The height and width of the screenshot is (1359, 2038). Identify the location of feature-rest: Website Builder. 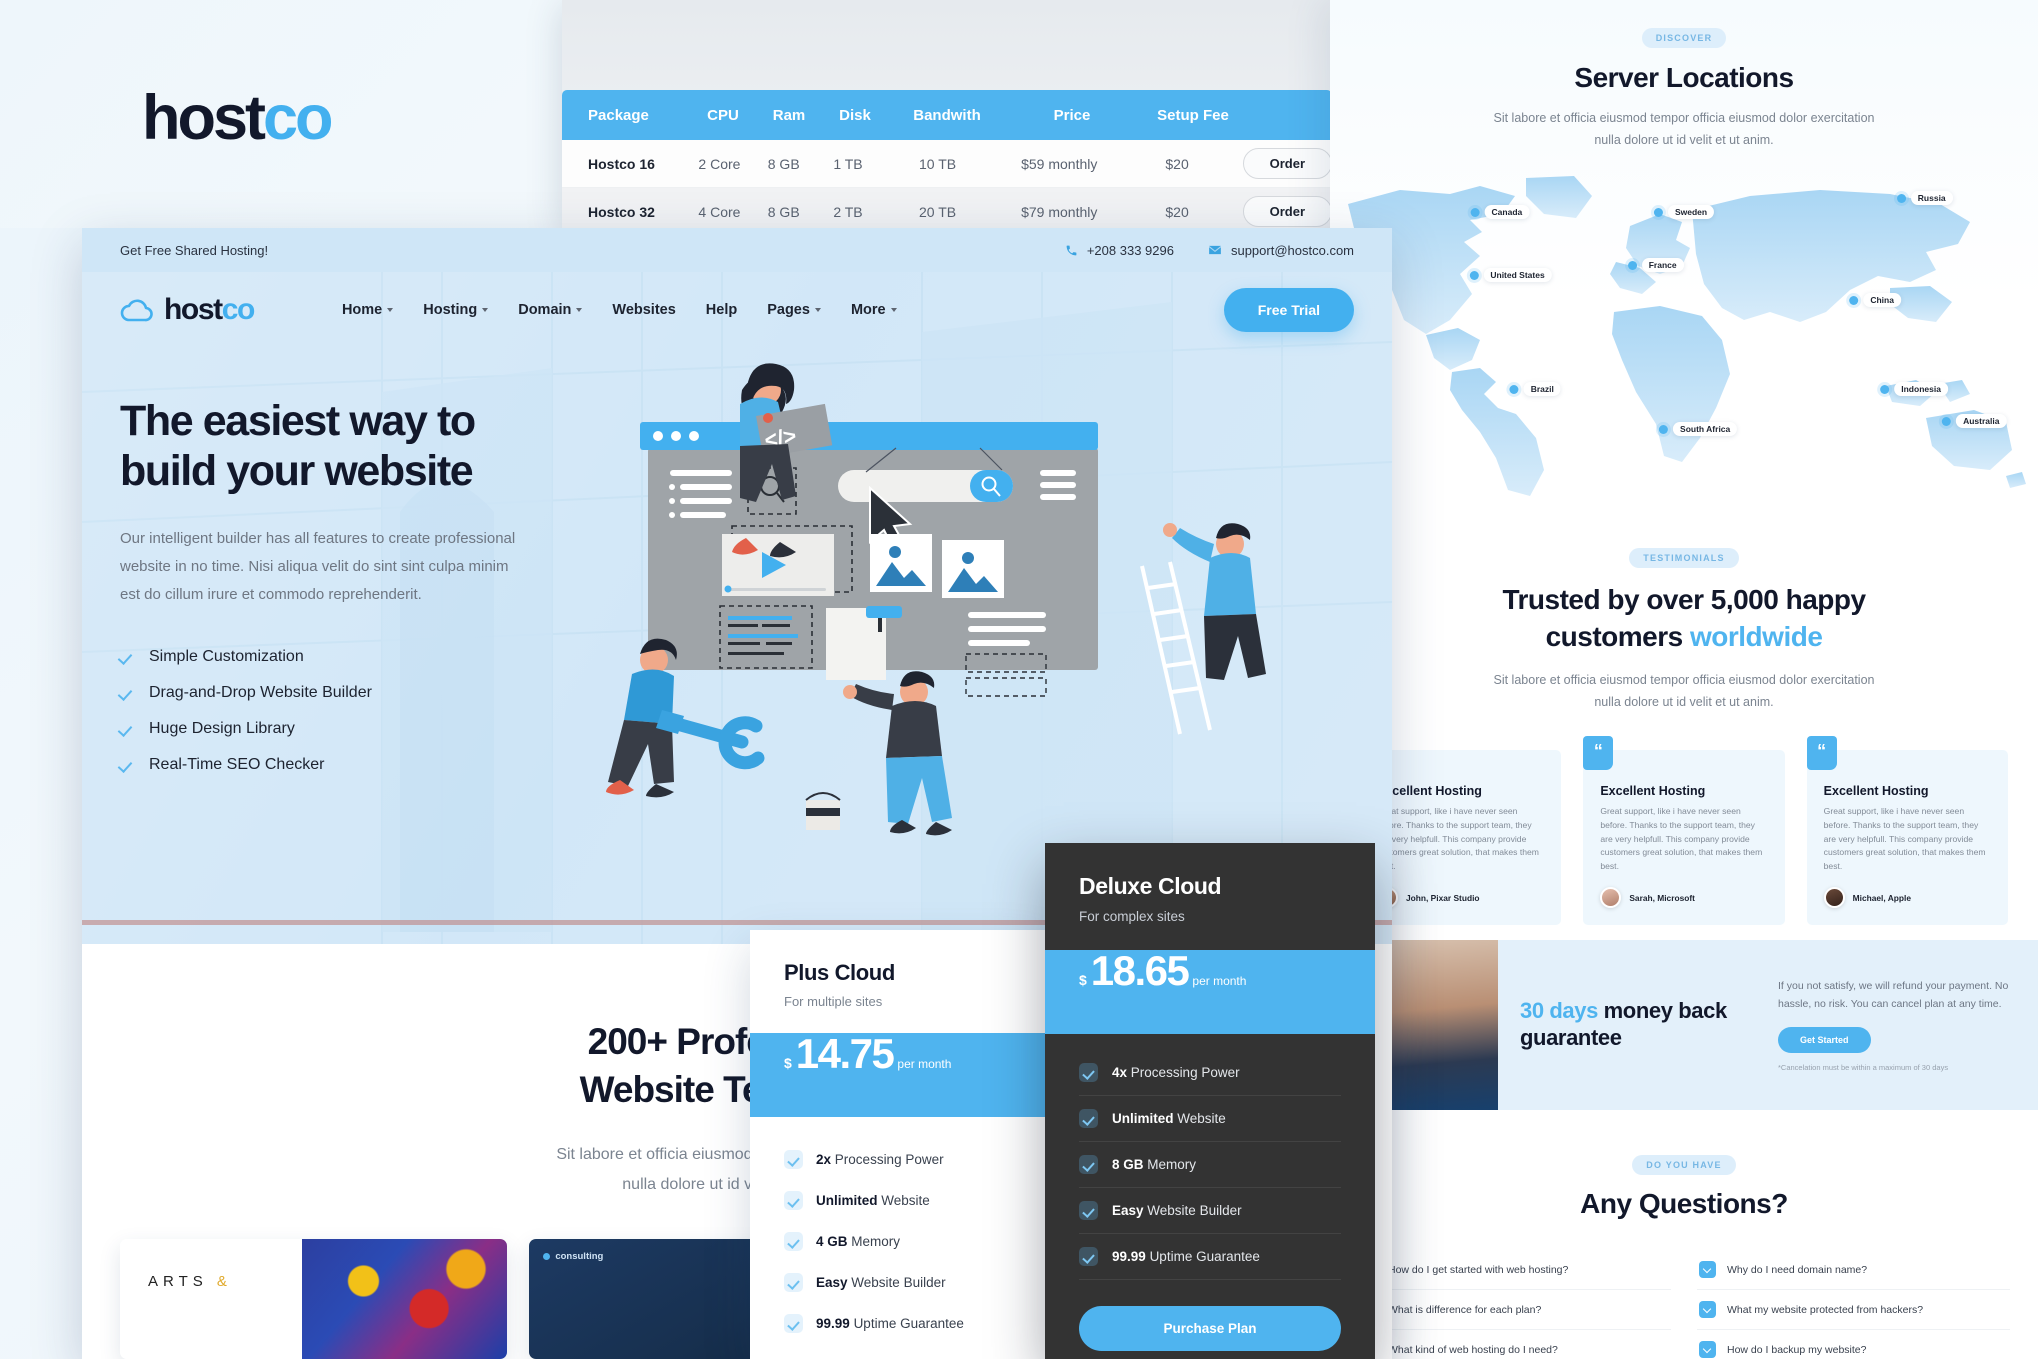
(1194, 1210).